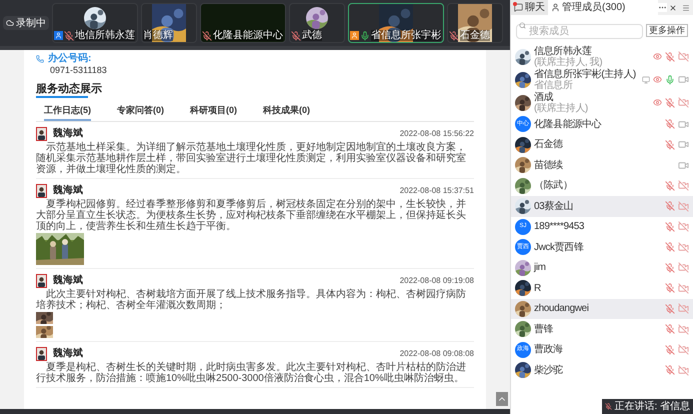 The image size is (693, 414). I want to click on member-name: R, so click(538, 288).